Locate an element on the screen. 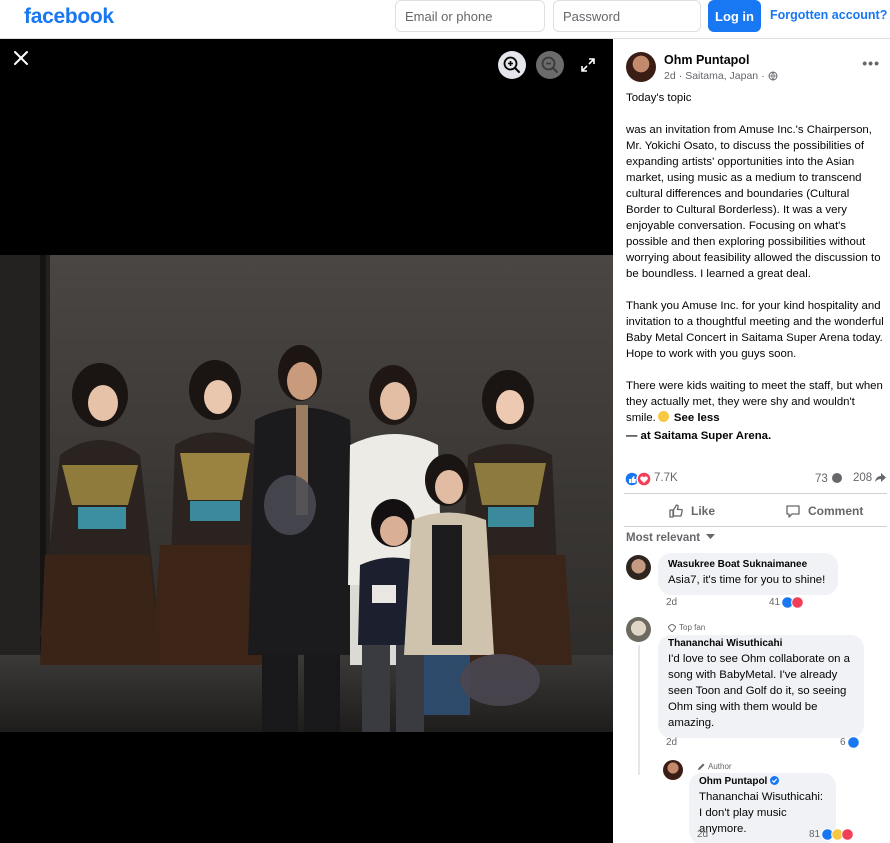  comment-reactions: 41 is located at coordinates (787, 602).